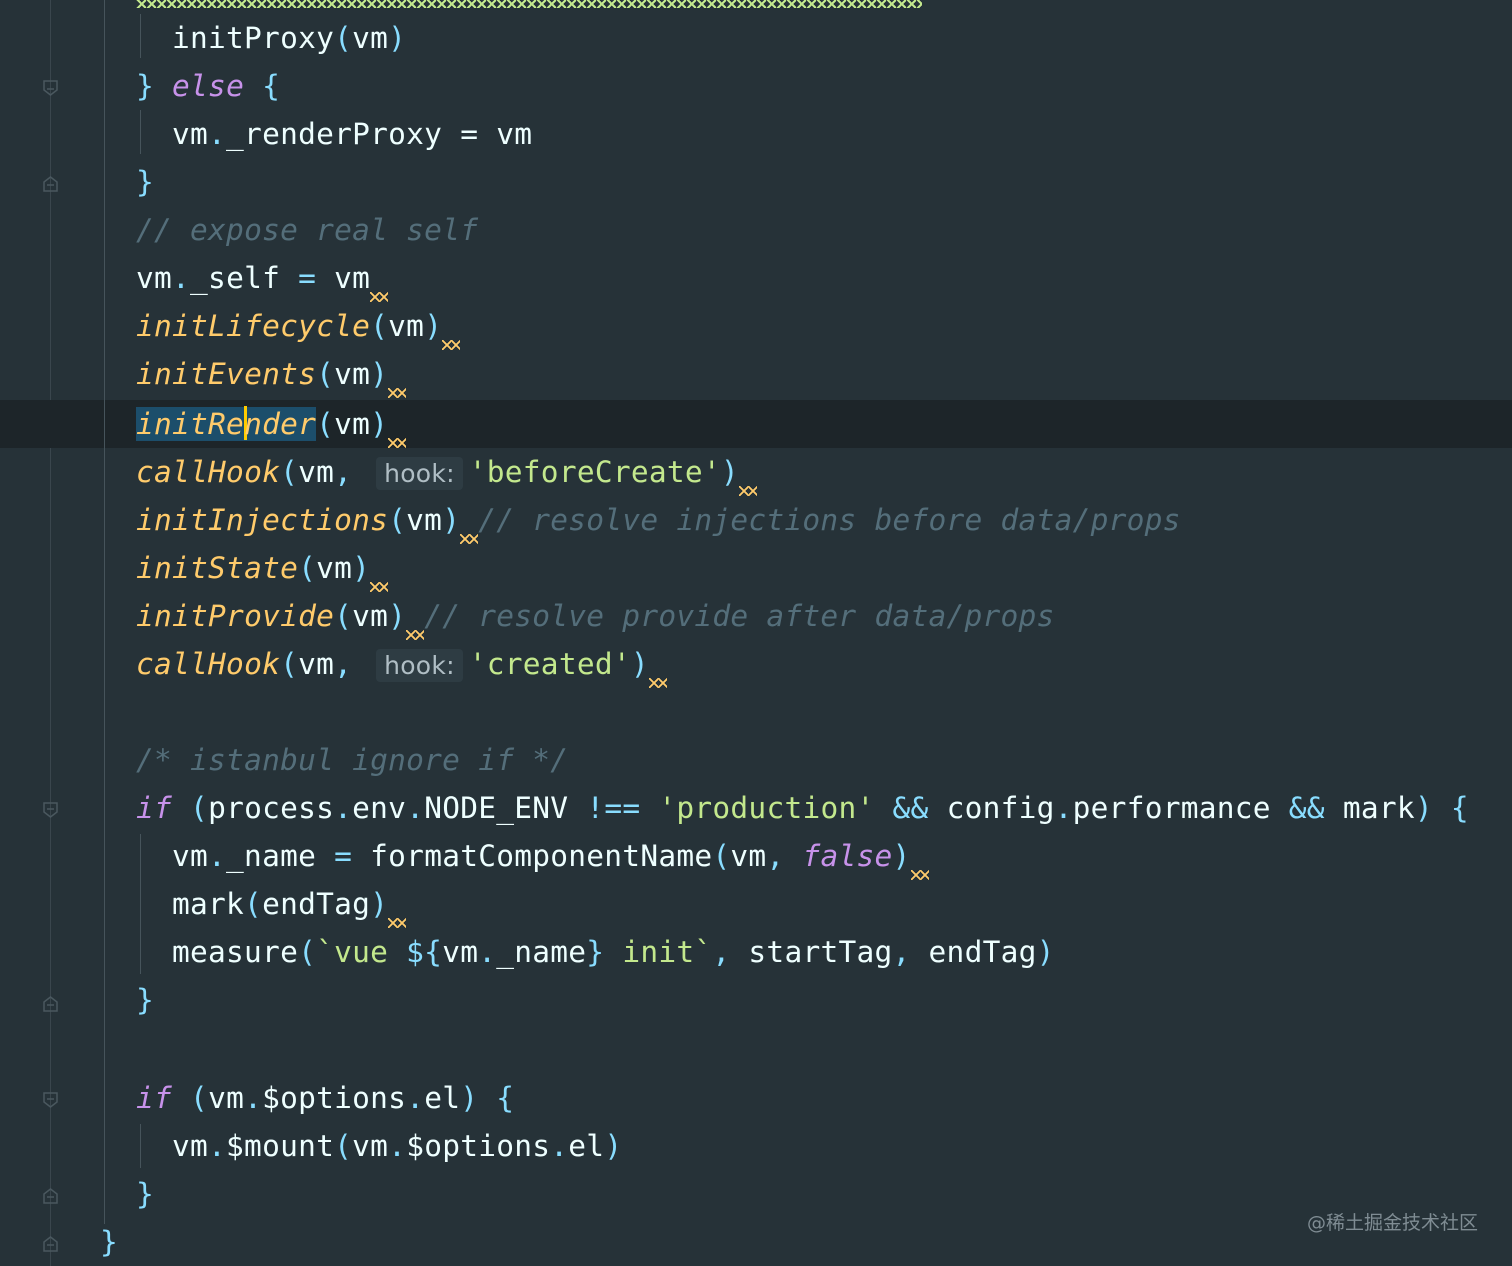 The image size is (1512, 1266). I want to click on code-token: // expose real self, so click(307, 230).